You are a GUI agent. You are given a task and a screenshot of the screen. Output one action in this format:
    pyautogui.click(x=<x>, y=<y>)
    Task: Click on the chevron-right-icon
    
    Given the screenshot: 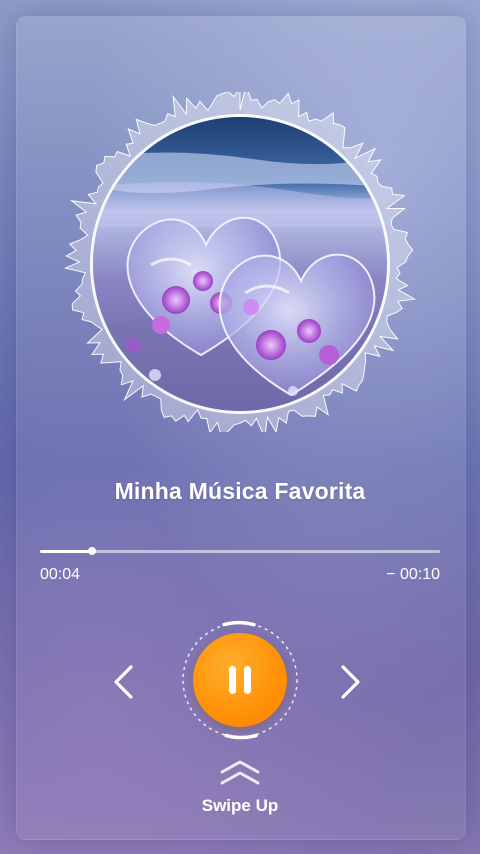 What is the action you would take?
    pyautogui.click(x=350, y=682)
    